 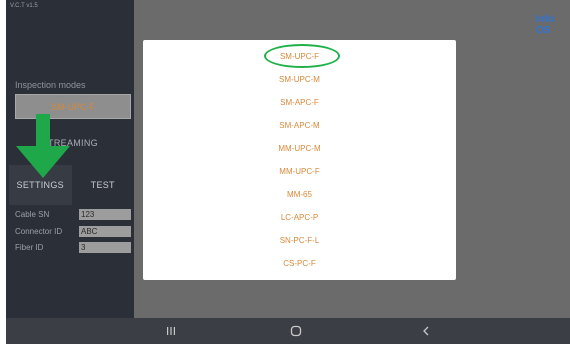 I want to click on option-sm-apc-f: SM-APC-F, so click(x=299, y=102).